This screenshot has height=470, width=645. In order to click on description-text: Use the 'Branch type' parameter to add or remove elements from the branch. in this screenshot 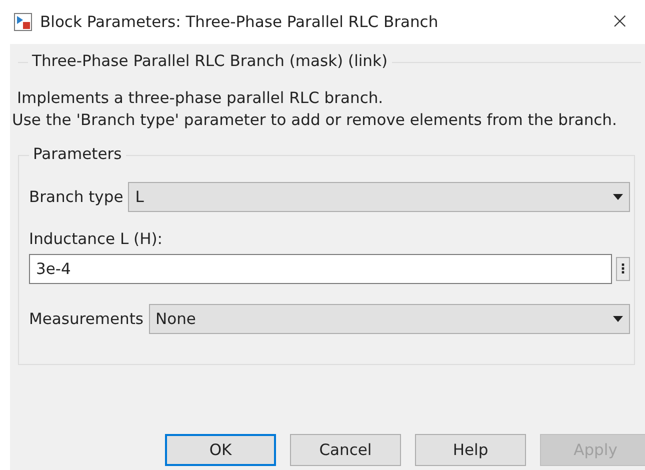, I will do `click(315, 120)`.